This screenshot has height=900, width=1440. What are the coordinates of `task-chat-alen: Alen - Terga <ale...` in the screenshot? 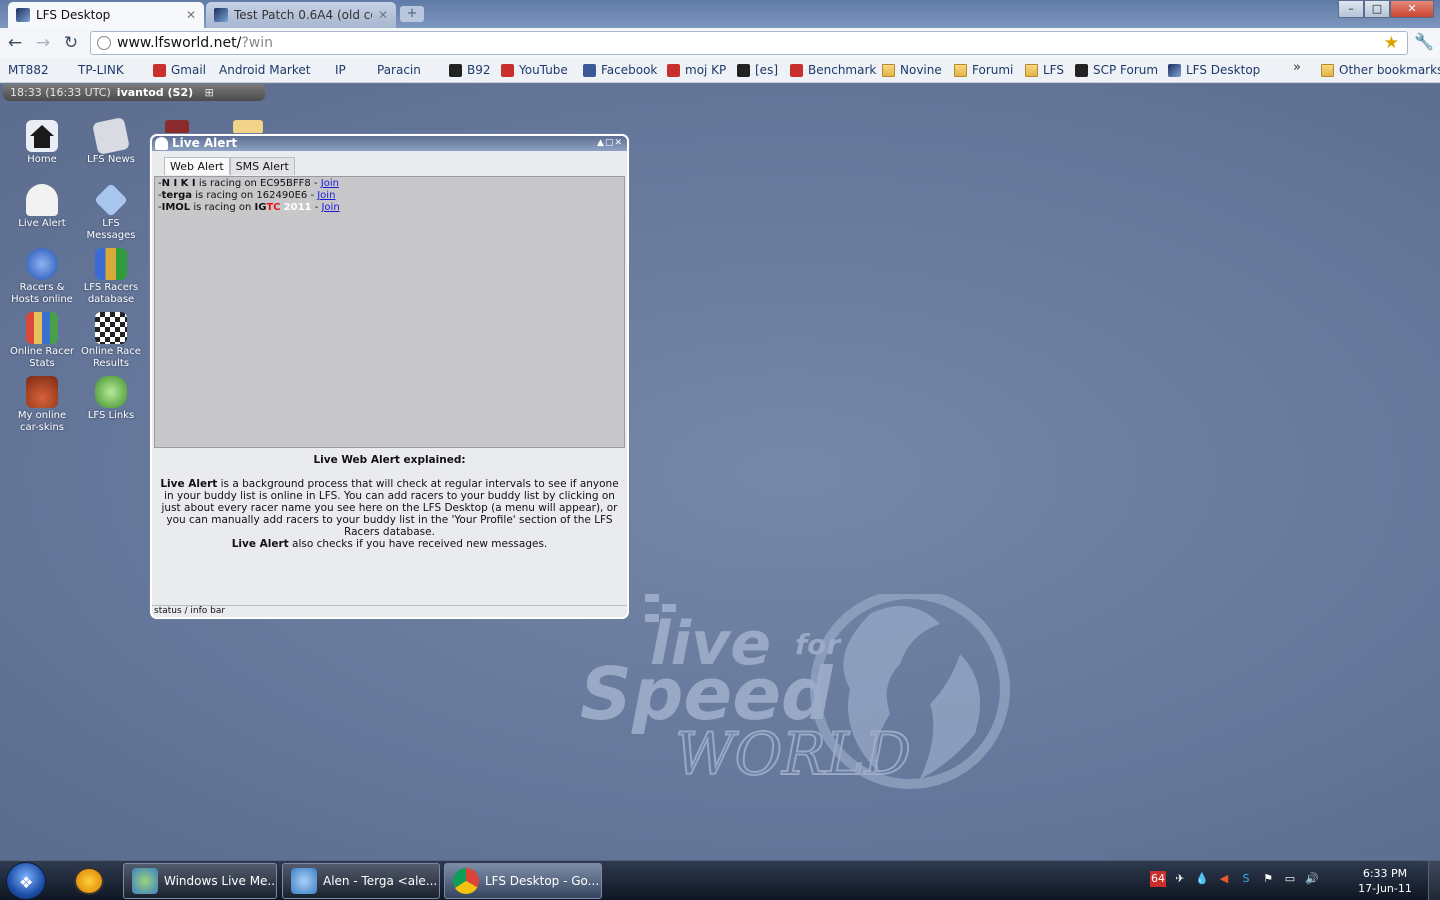 It's located at (361, 881).